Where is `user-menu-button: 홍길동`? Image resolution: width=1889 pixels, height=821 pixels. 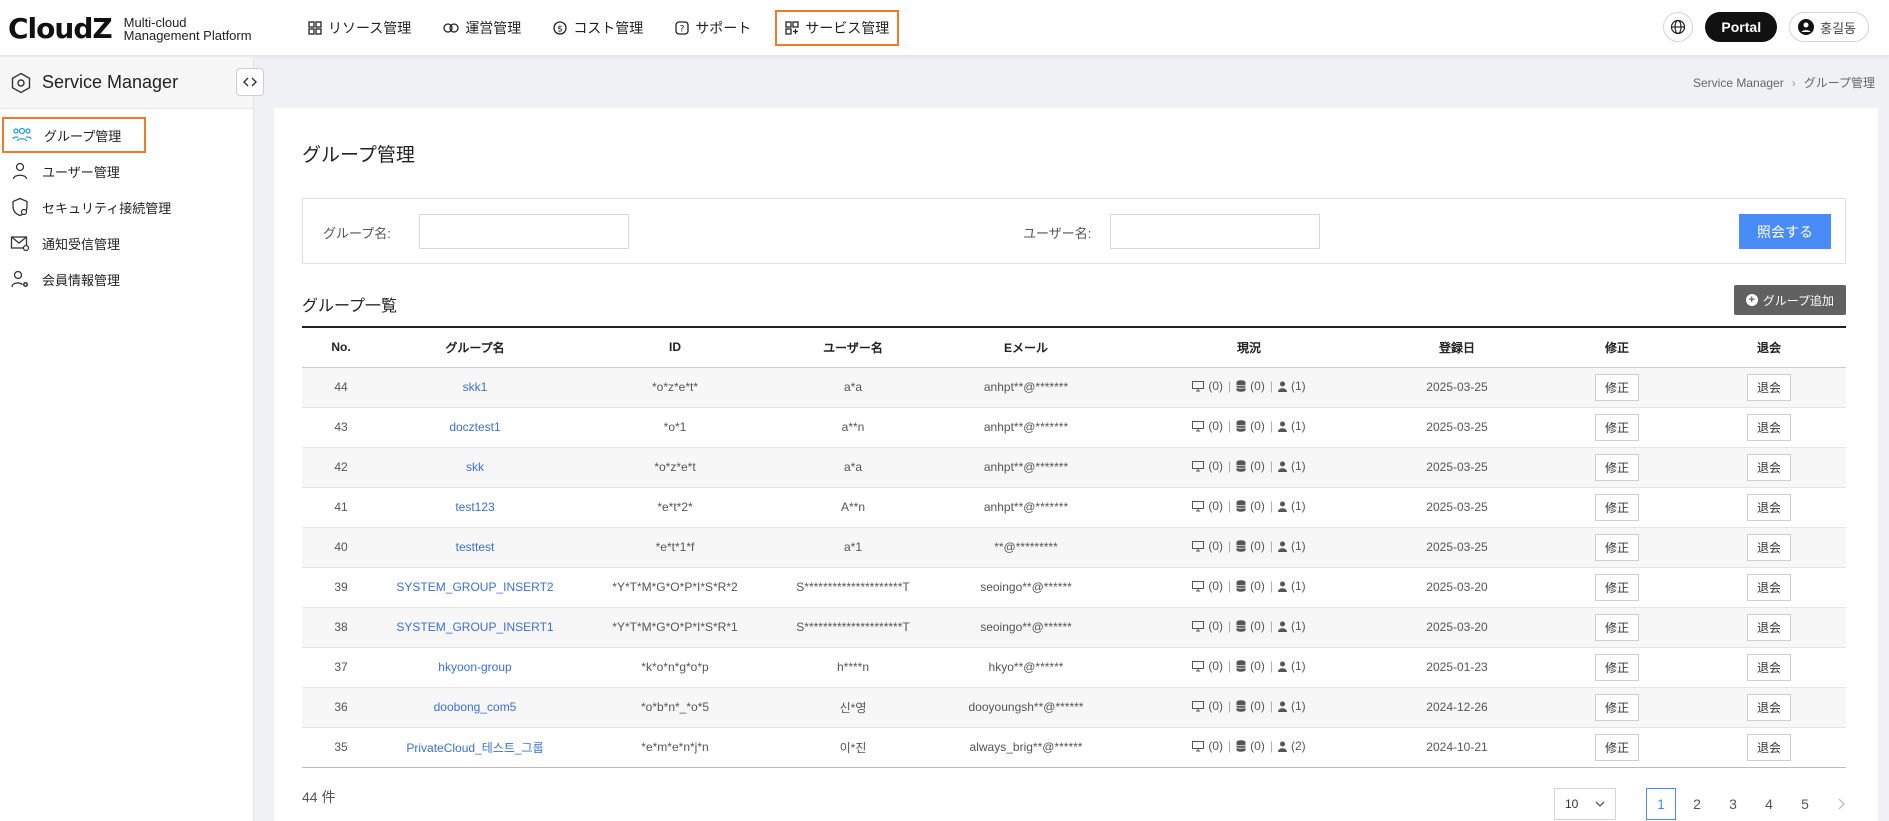
user-menu-button: 홍길동 is located at coordinates (1829, 27).